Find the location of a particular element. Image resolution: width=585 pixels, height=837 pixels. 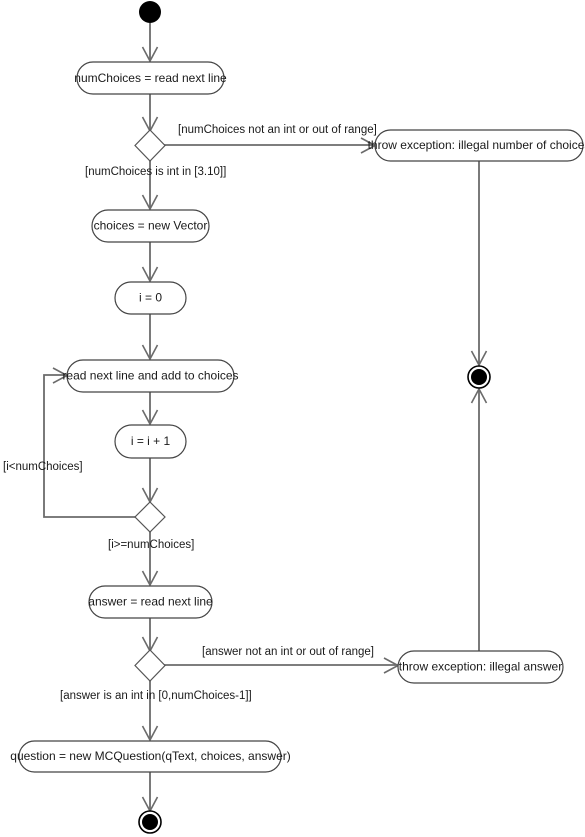

guard-num-choices-invalid: [numChoices not an int or out of range] is located at coordinates (277, 130).